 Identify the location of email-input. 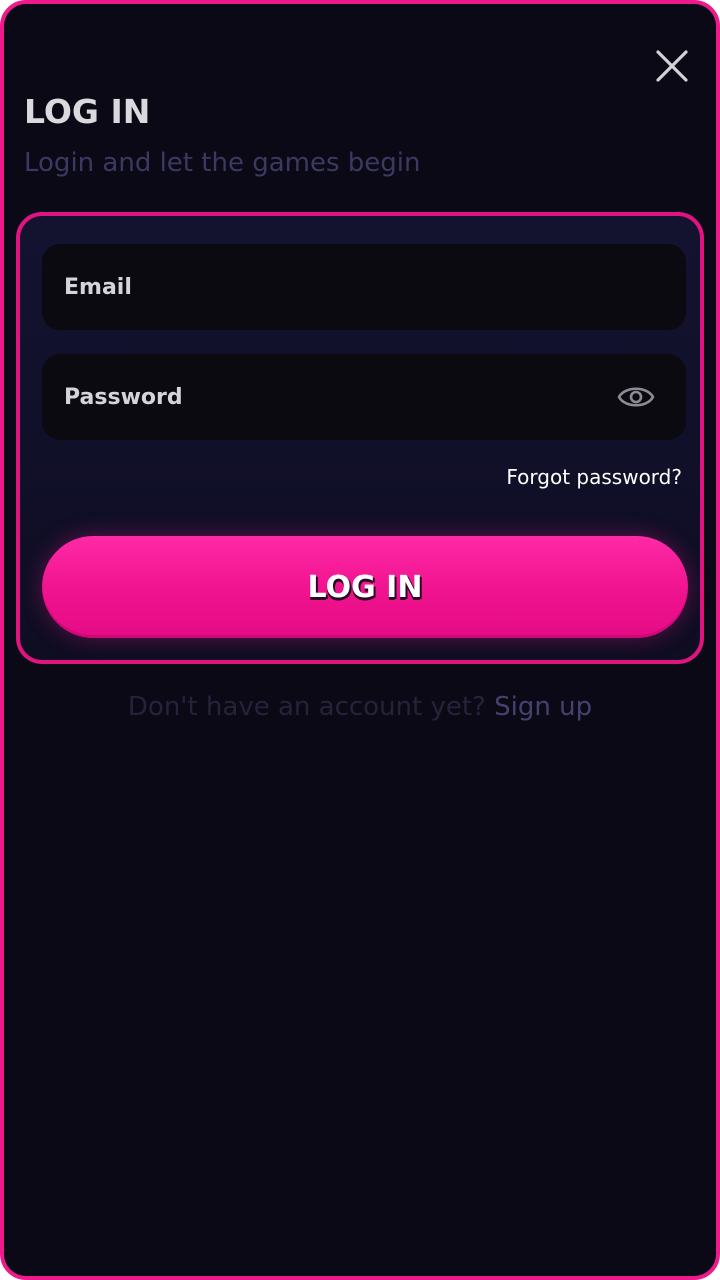
(364, 287).